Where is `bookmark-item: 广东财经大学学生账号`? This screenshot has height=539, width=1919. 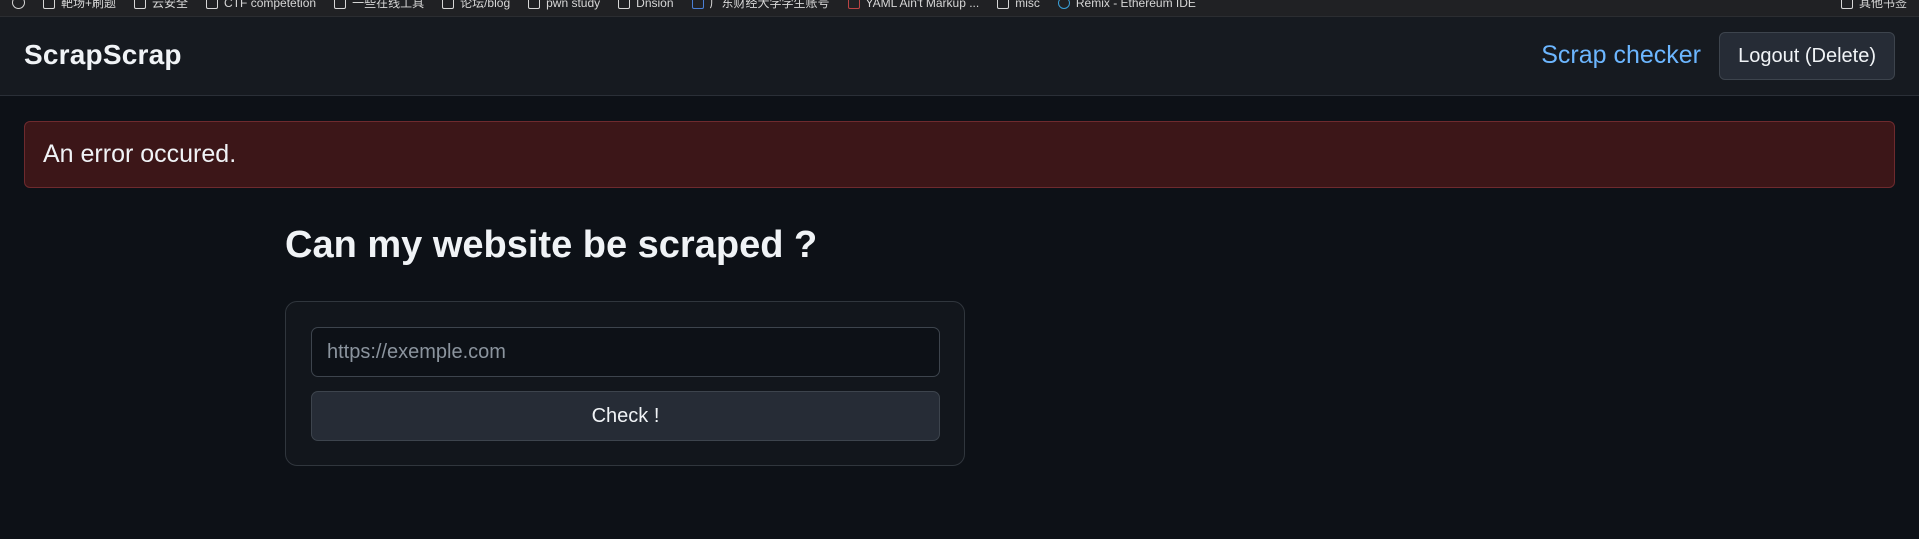 bookmark-item: 广东财经大学学生账号 is located at coordinates (760, 5).